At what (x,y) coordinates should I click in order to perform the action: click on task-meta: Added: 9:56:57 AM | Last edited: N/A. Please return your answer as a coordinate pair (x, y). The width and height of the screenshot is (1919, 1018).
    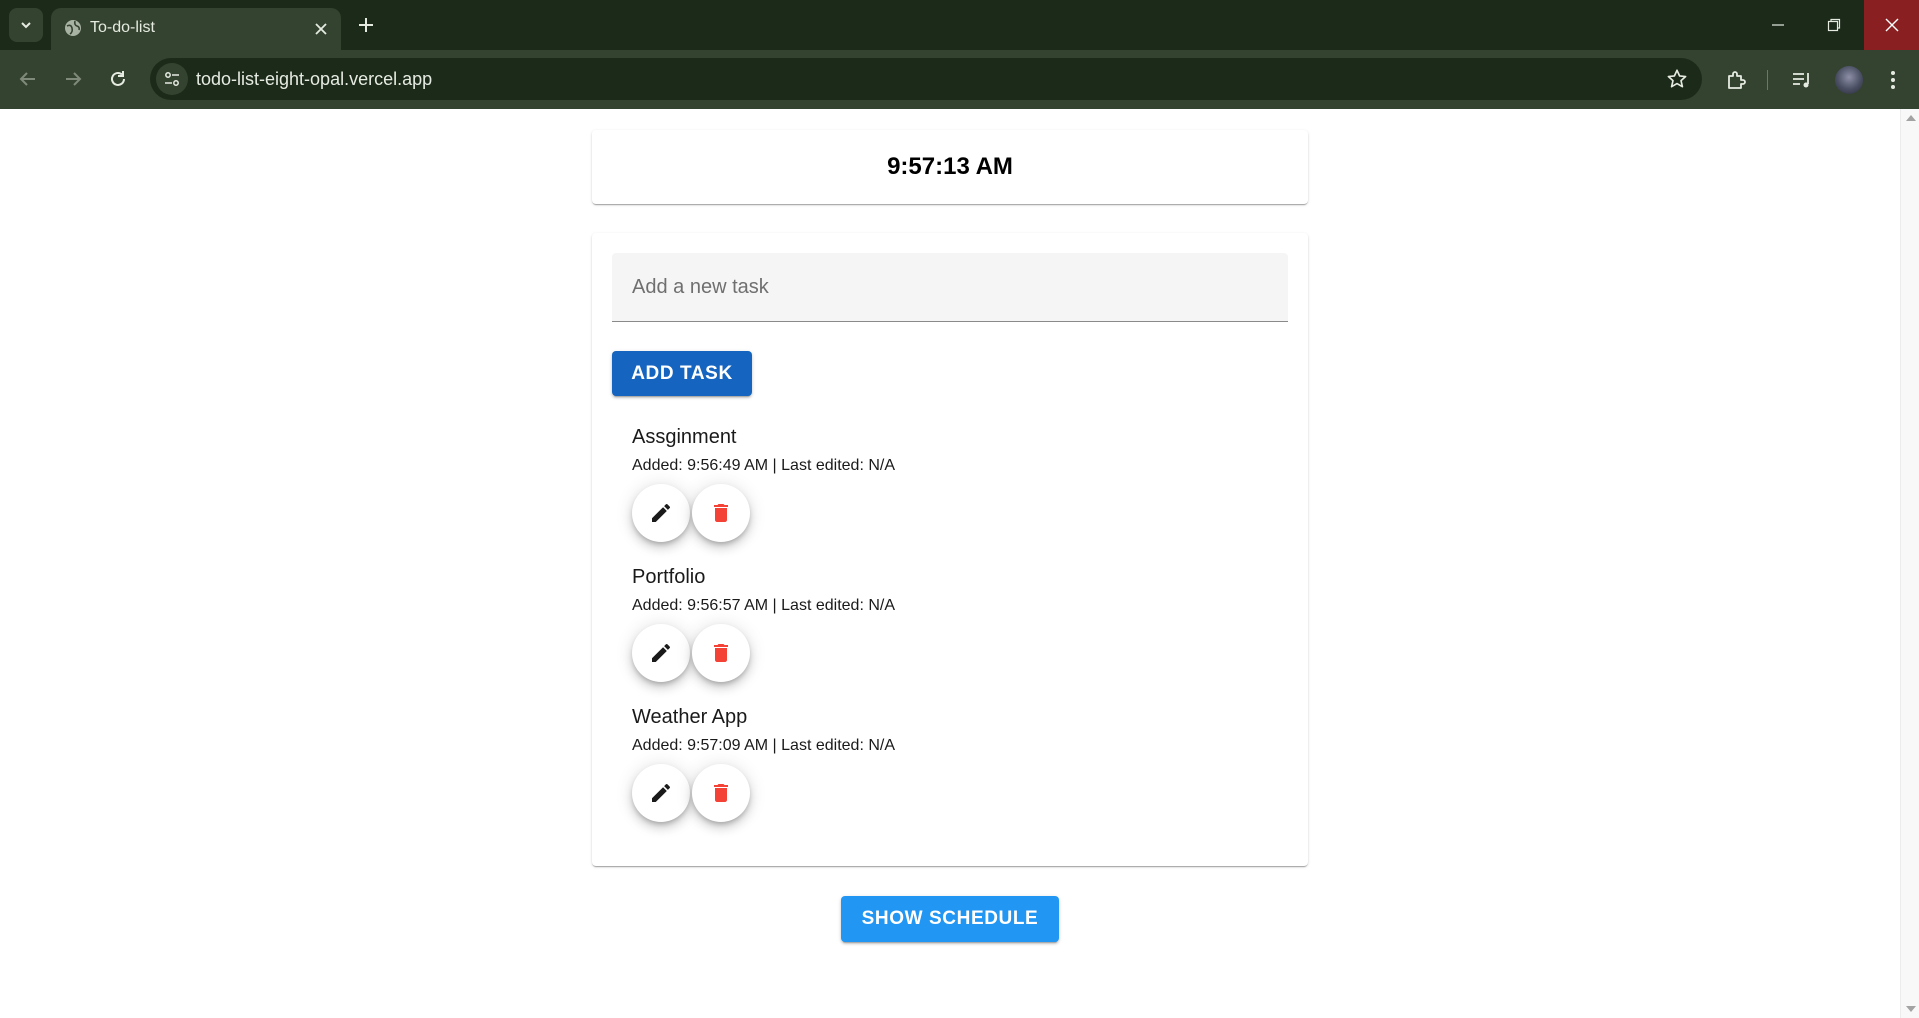
    Looking at the image, I should click on (763, 606).